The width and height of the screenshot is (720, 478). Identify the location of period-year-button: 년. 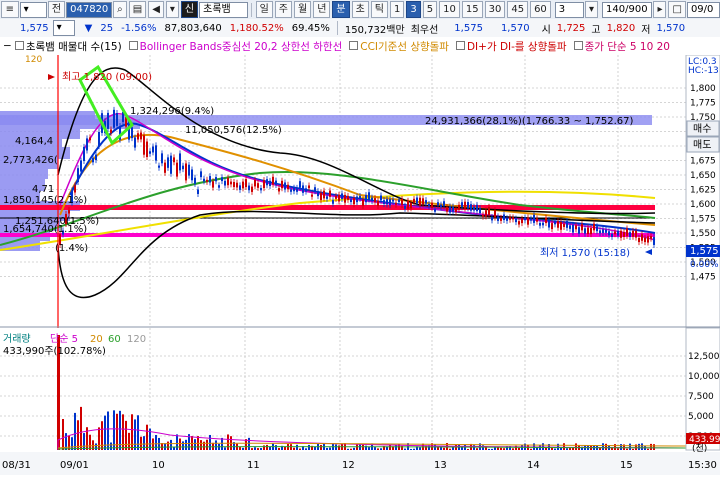
(322, 9).